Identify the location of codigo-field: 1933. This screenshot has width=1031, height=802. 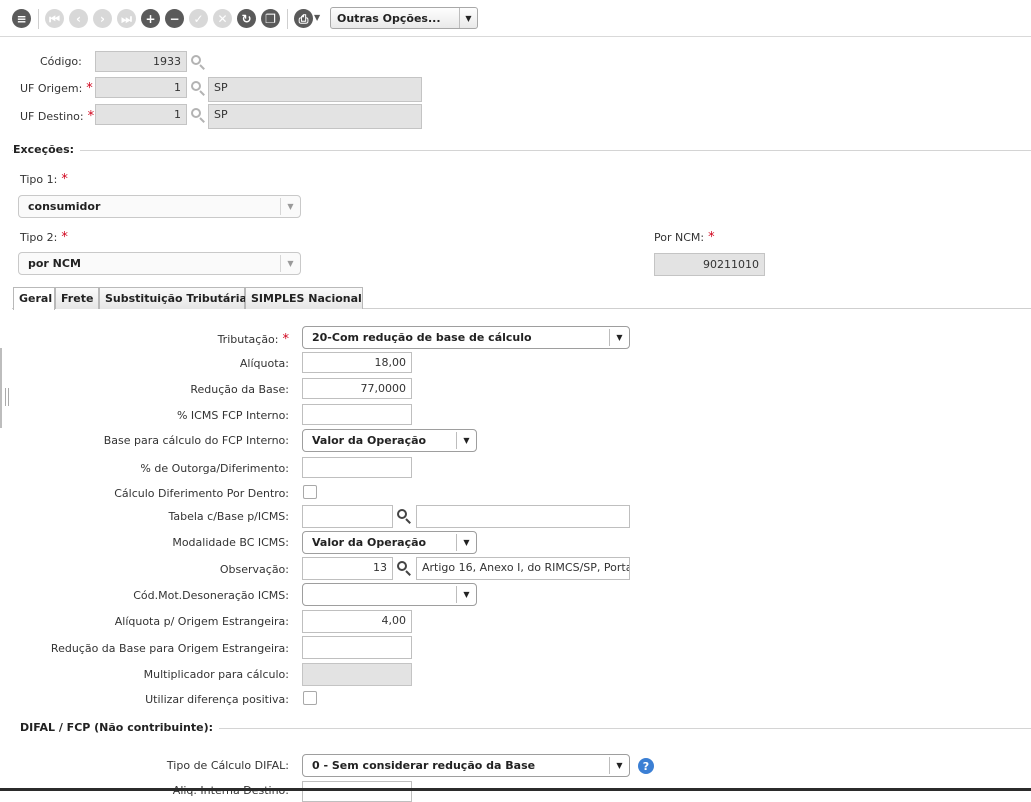
(141, 61).